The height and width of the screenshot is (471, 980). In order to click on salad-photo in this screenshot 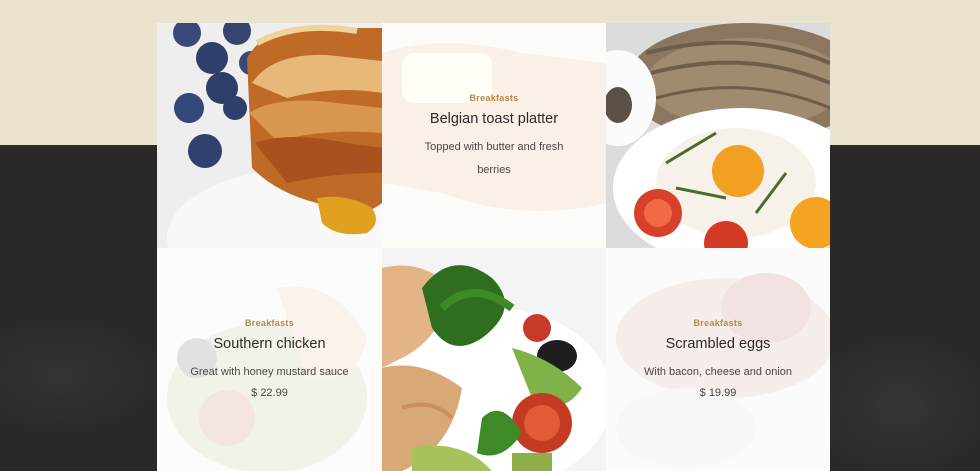, I will do `click(494, 359)`.